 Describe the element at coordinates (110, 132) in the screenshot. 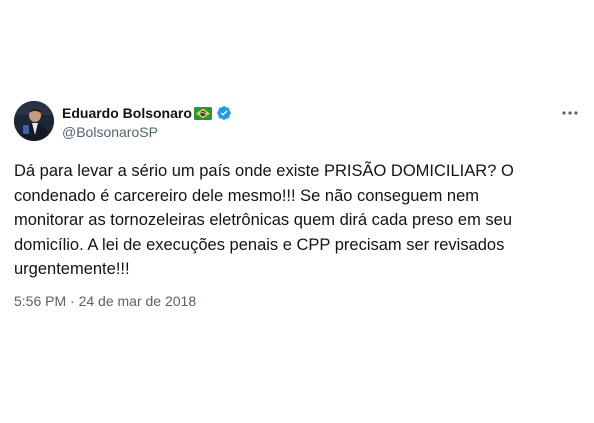

I see `author-handle: @BolsonaroSP` at that location.